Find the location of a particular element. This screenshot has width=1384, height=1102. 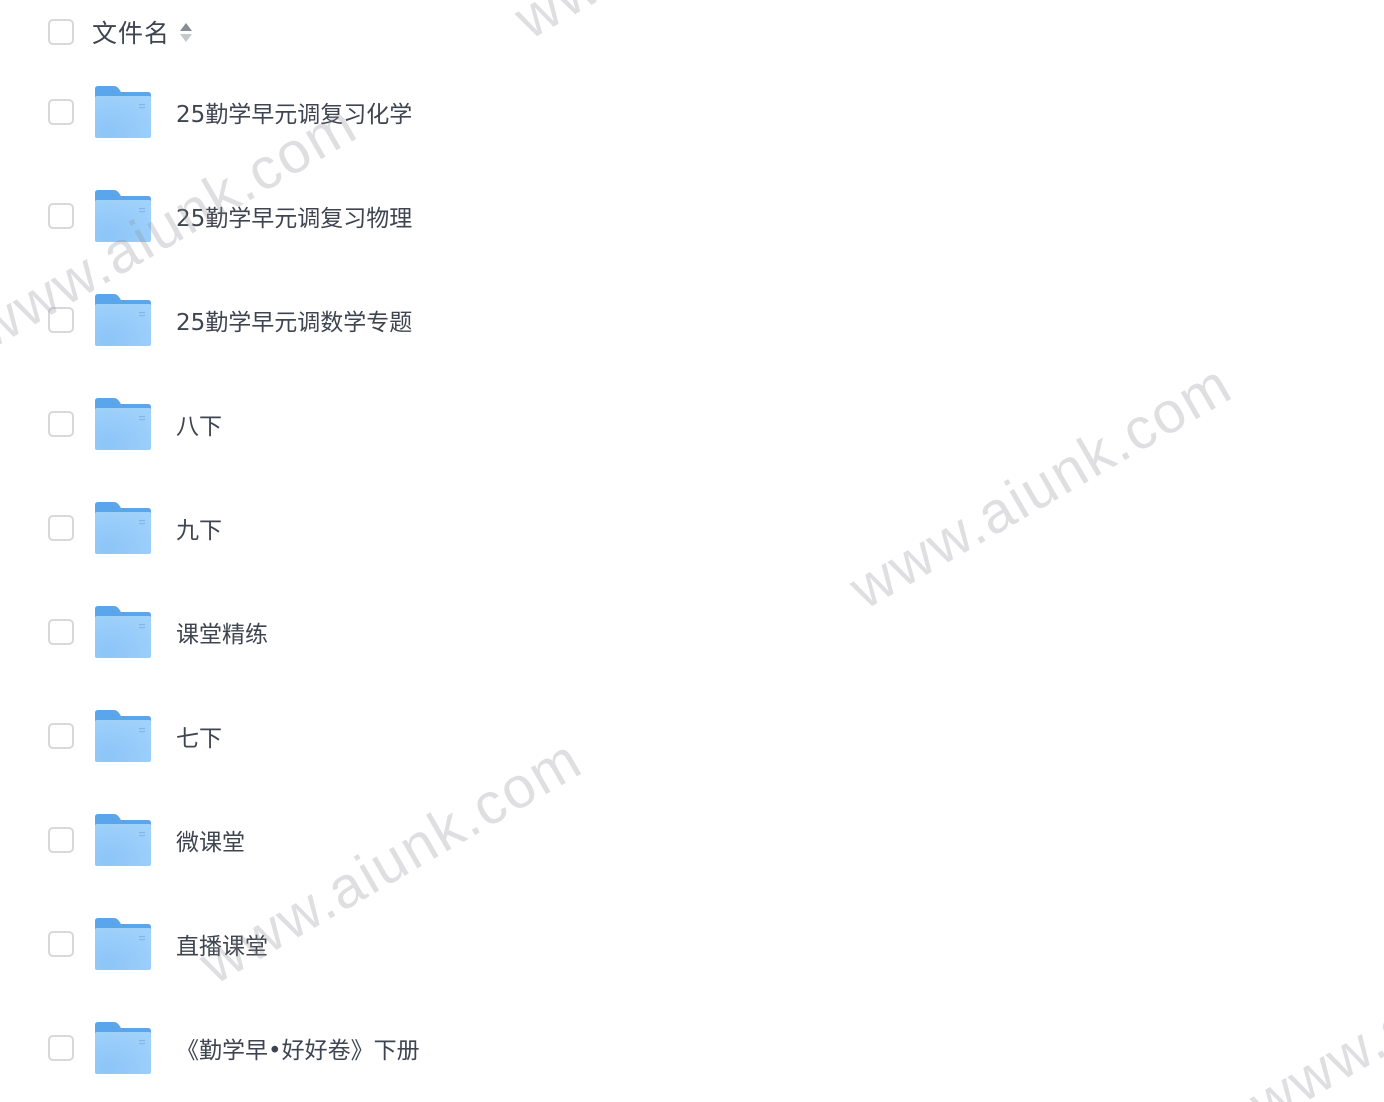

list-item: 微课堂 is located at coordinates (648, 840).